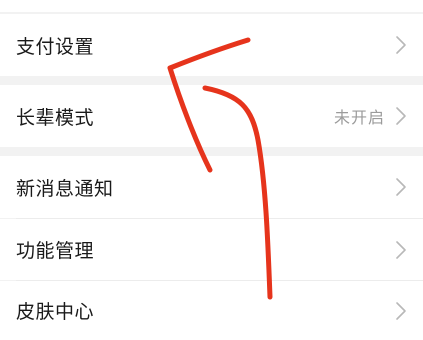 This screenshot has height=340, width=423. What do you see at coordinates (55, 251) in the screenshot?
I see `settings-item-label: 功能管理` at bounding box center [55, 251].